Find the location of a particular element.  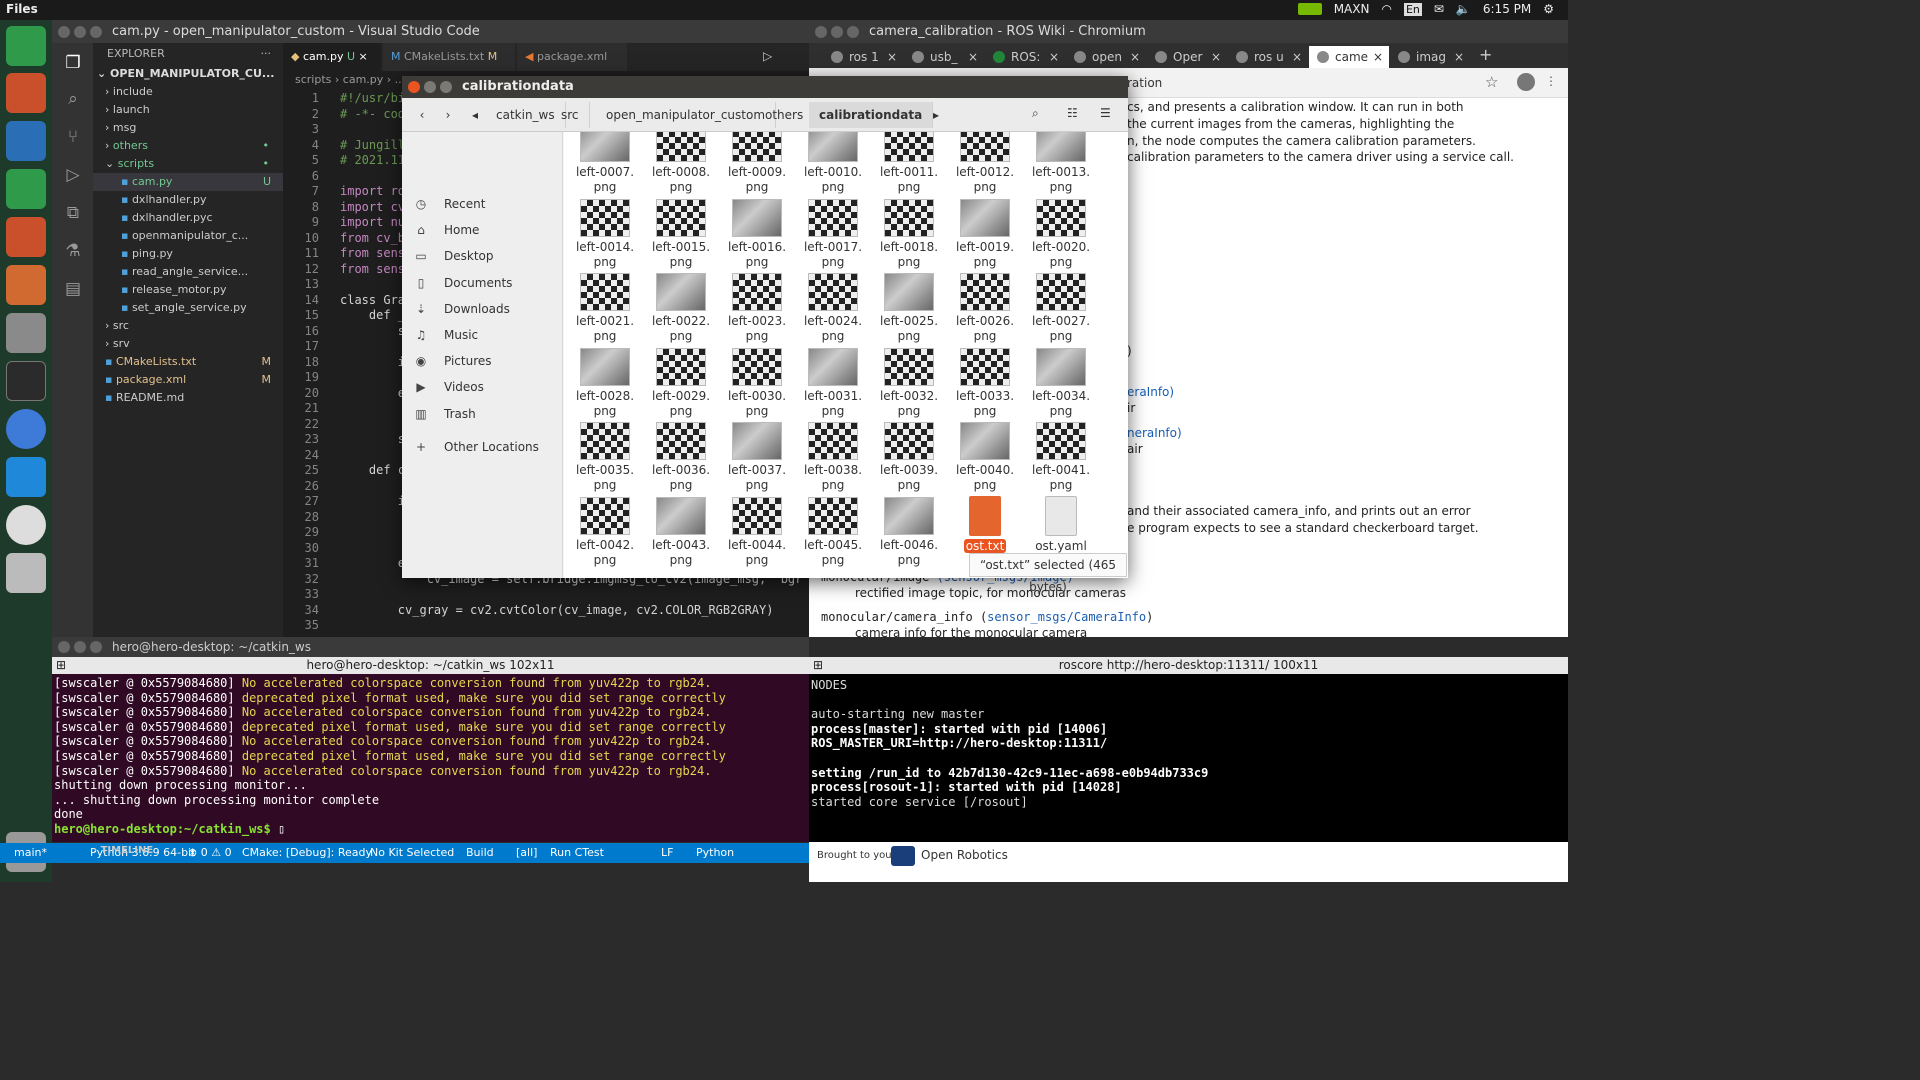

terminal-app-icon is located at coordinates (26, 381).